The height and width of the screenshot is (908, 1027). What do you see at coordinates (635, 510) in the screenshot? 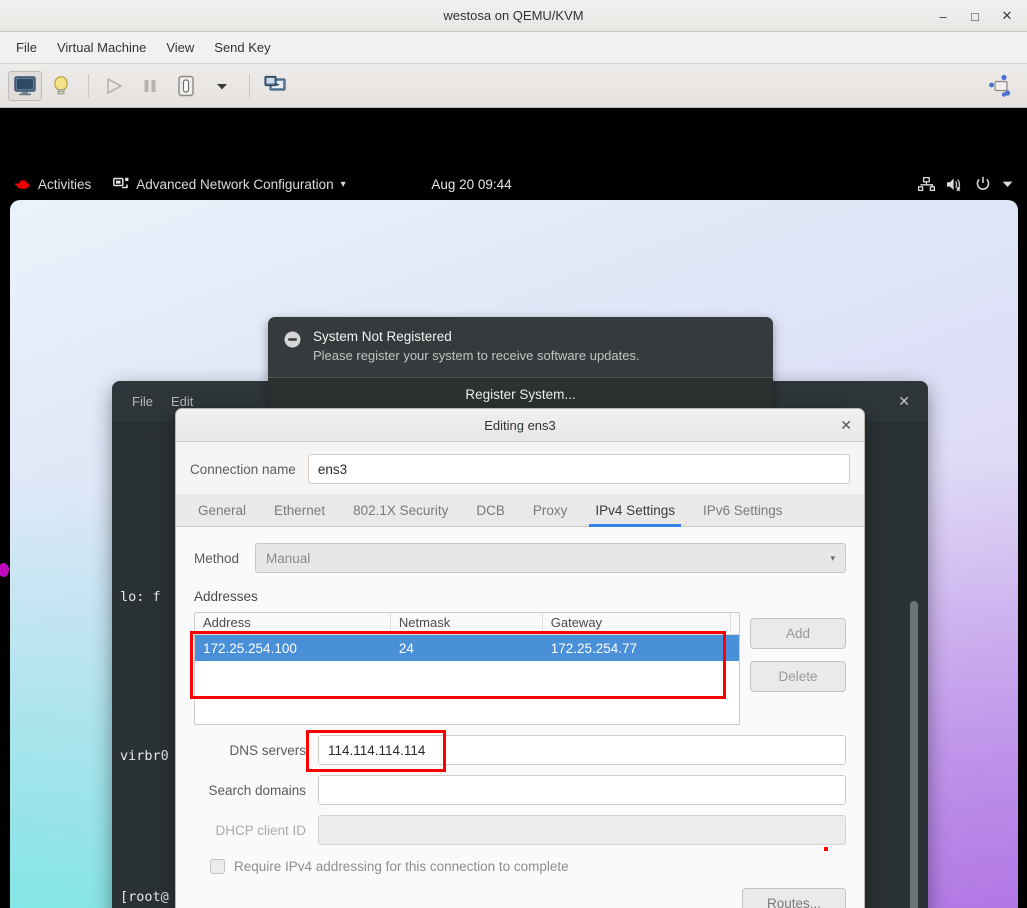
I see `tab-ipv4-settings: IPv4 Settings` at bounding box center [635, 510].